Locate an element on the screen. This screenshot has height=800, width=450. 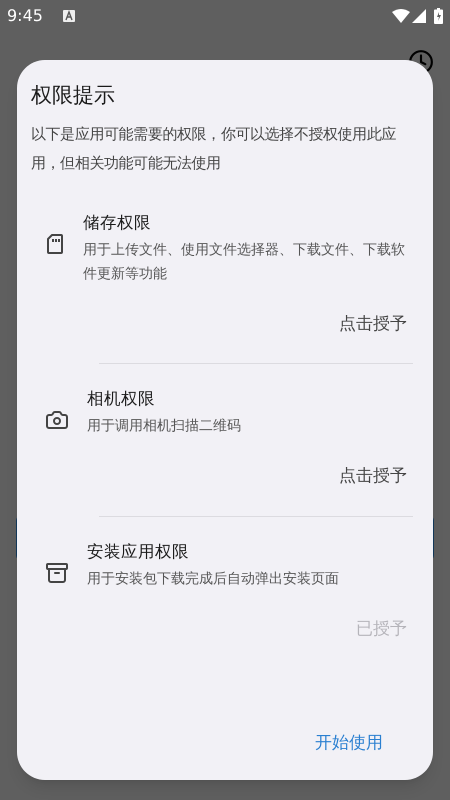
permission-description: 用于调用相机扫描二维码 is located at coordinates (164, 426).